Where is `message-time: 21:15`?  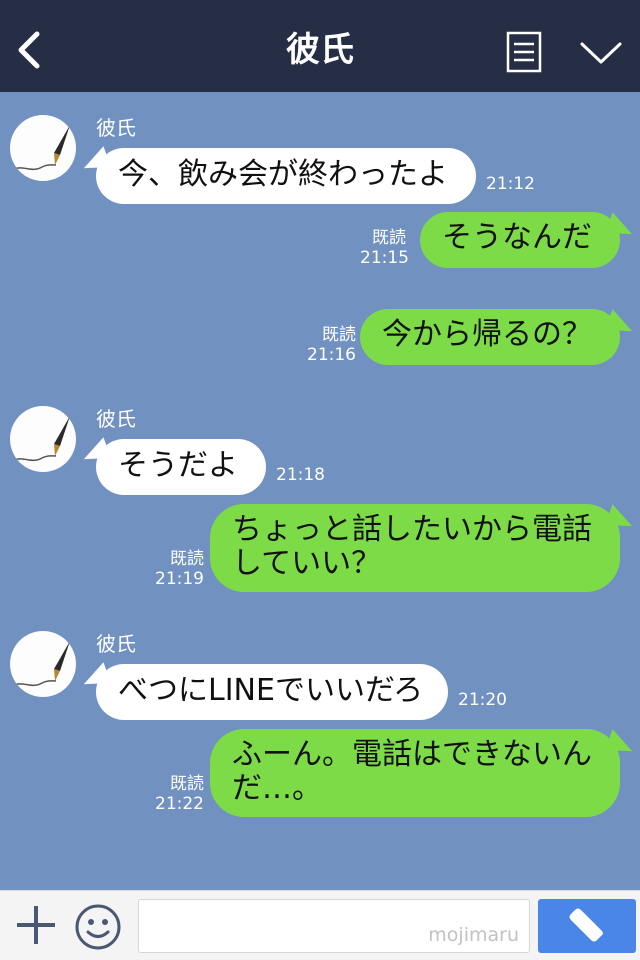 message-time: 21:15 is located at coordinates (384, 258).